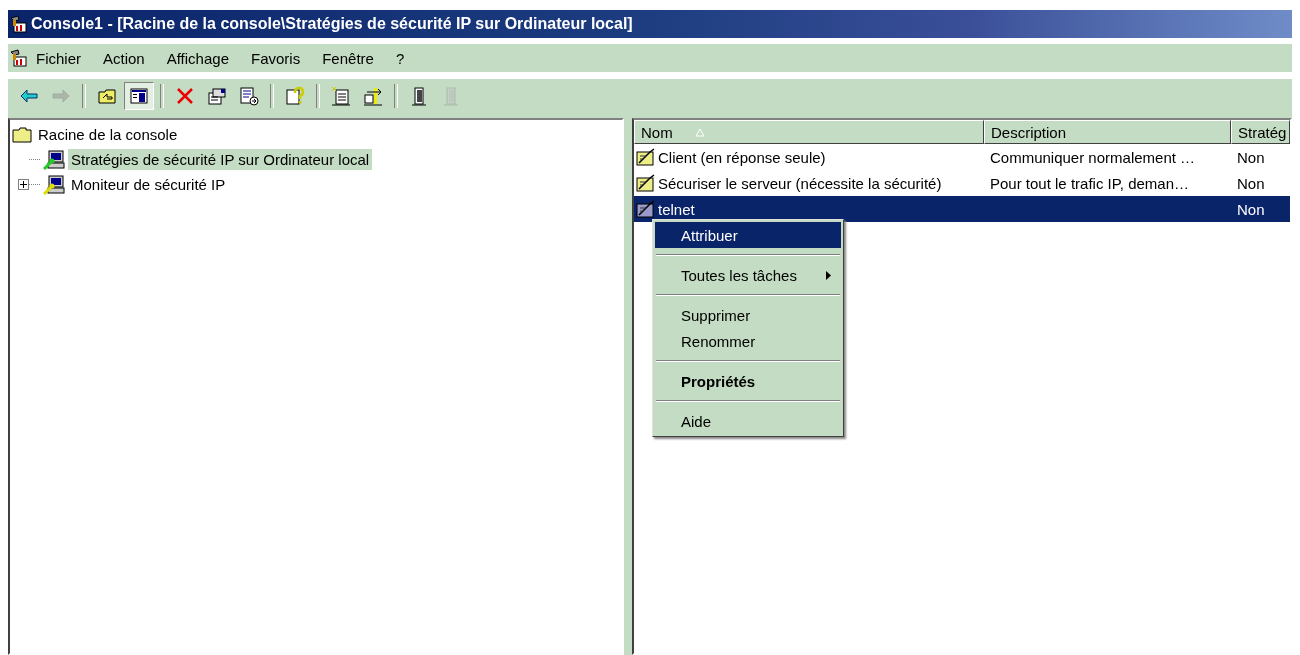 The width and height of the screenshot is (1300, 655). What do you see at coordinates (809, 132) in the screenshot?
I see `column-header: Nom` at bounding box center [809, 132].